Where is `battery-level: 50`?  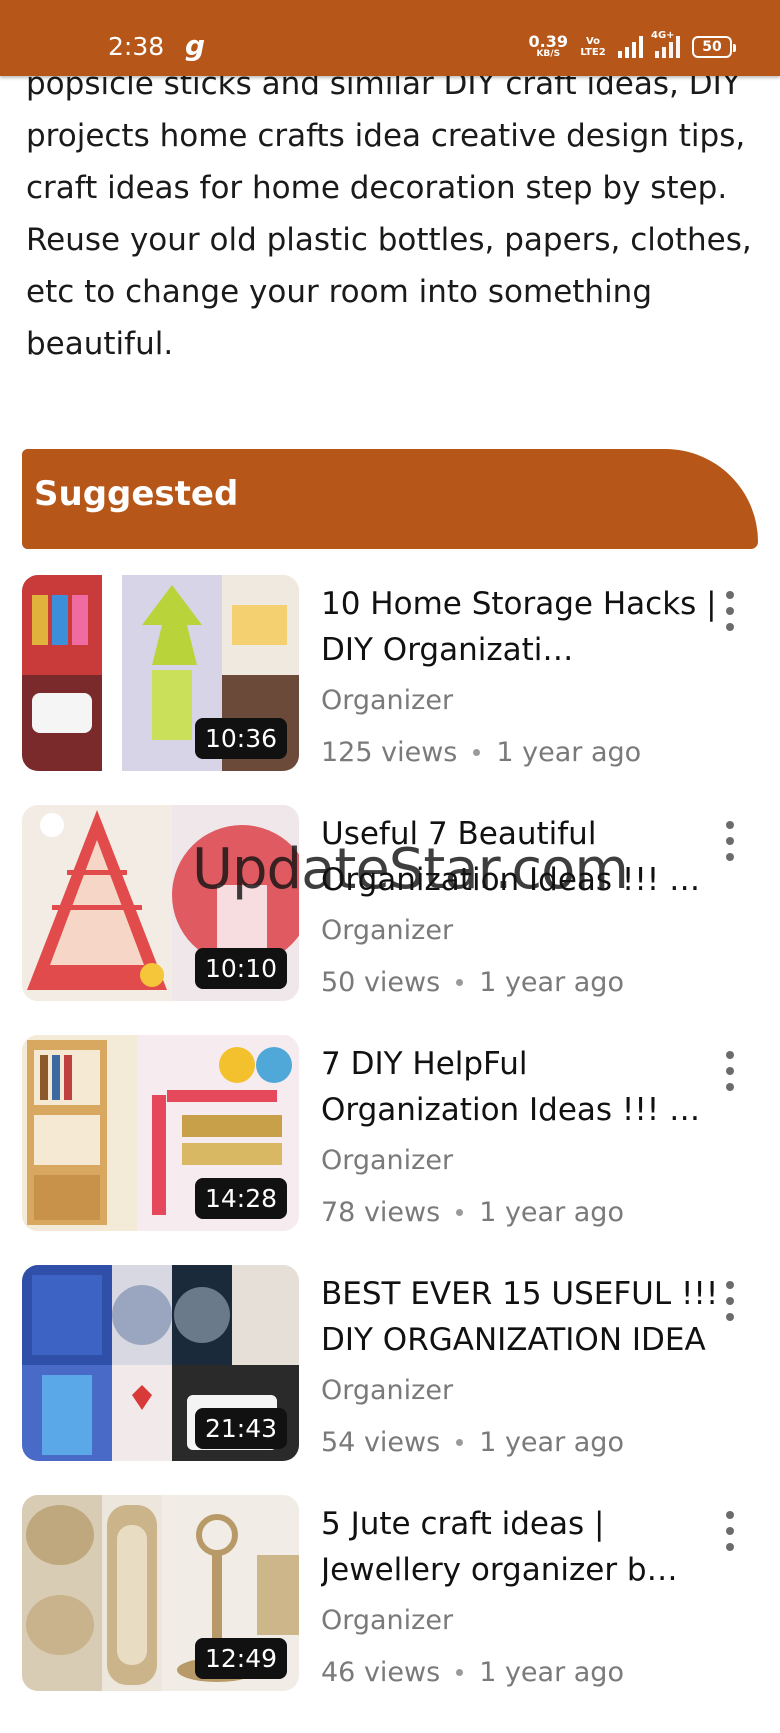 battery-level: 50 is located at coordinates (712, 46).